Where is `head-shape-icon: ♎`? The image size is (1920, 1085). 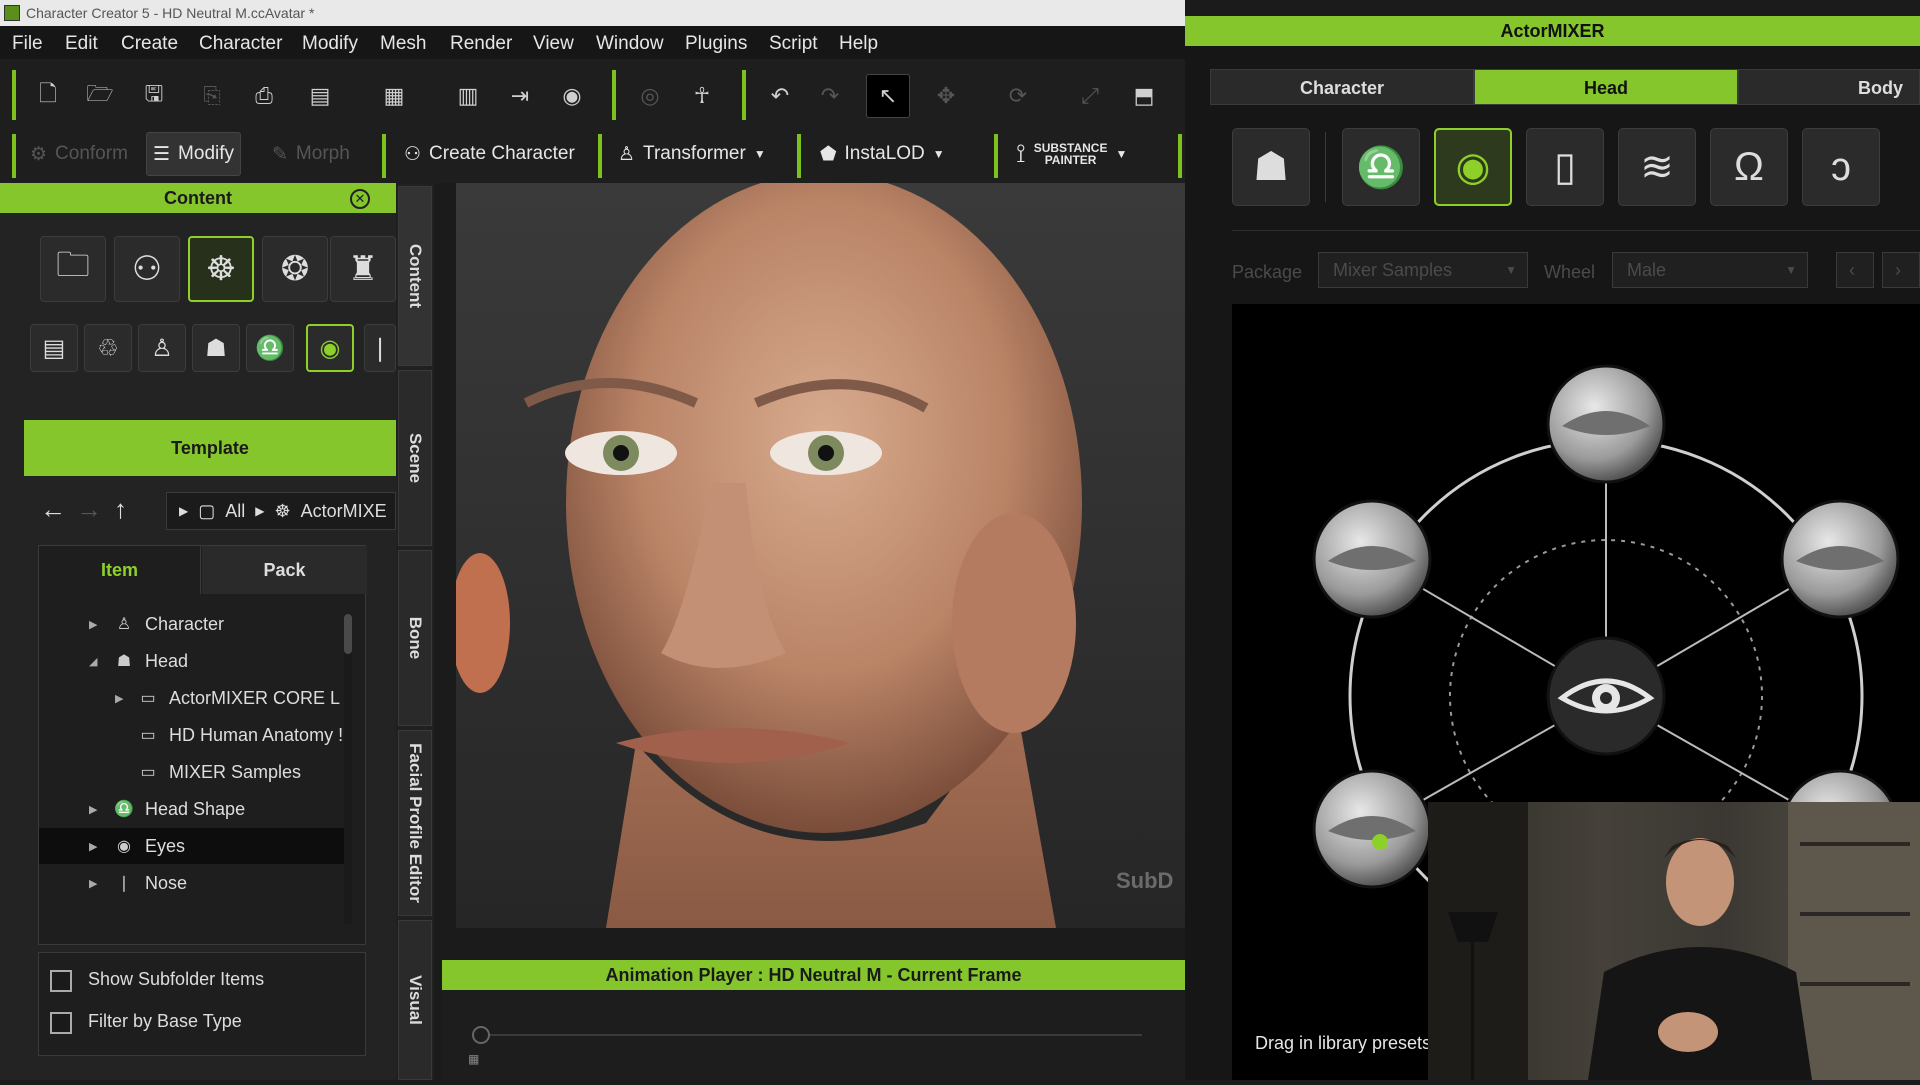
head-shape-icon: ♎ is located at coordinates (270, 348).